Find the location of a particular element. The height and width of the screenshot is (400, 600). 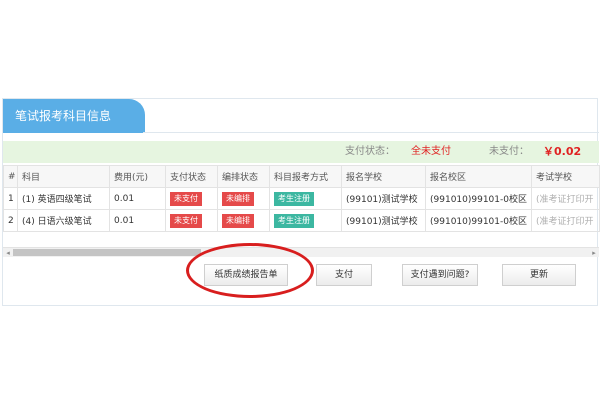

pay-button: 支付 is located at coordinates (344, 275).